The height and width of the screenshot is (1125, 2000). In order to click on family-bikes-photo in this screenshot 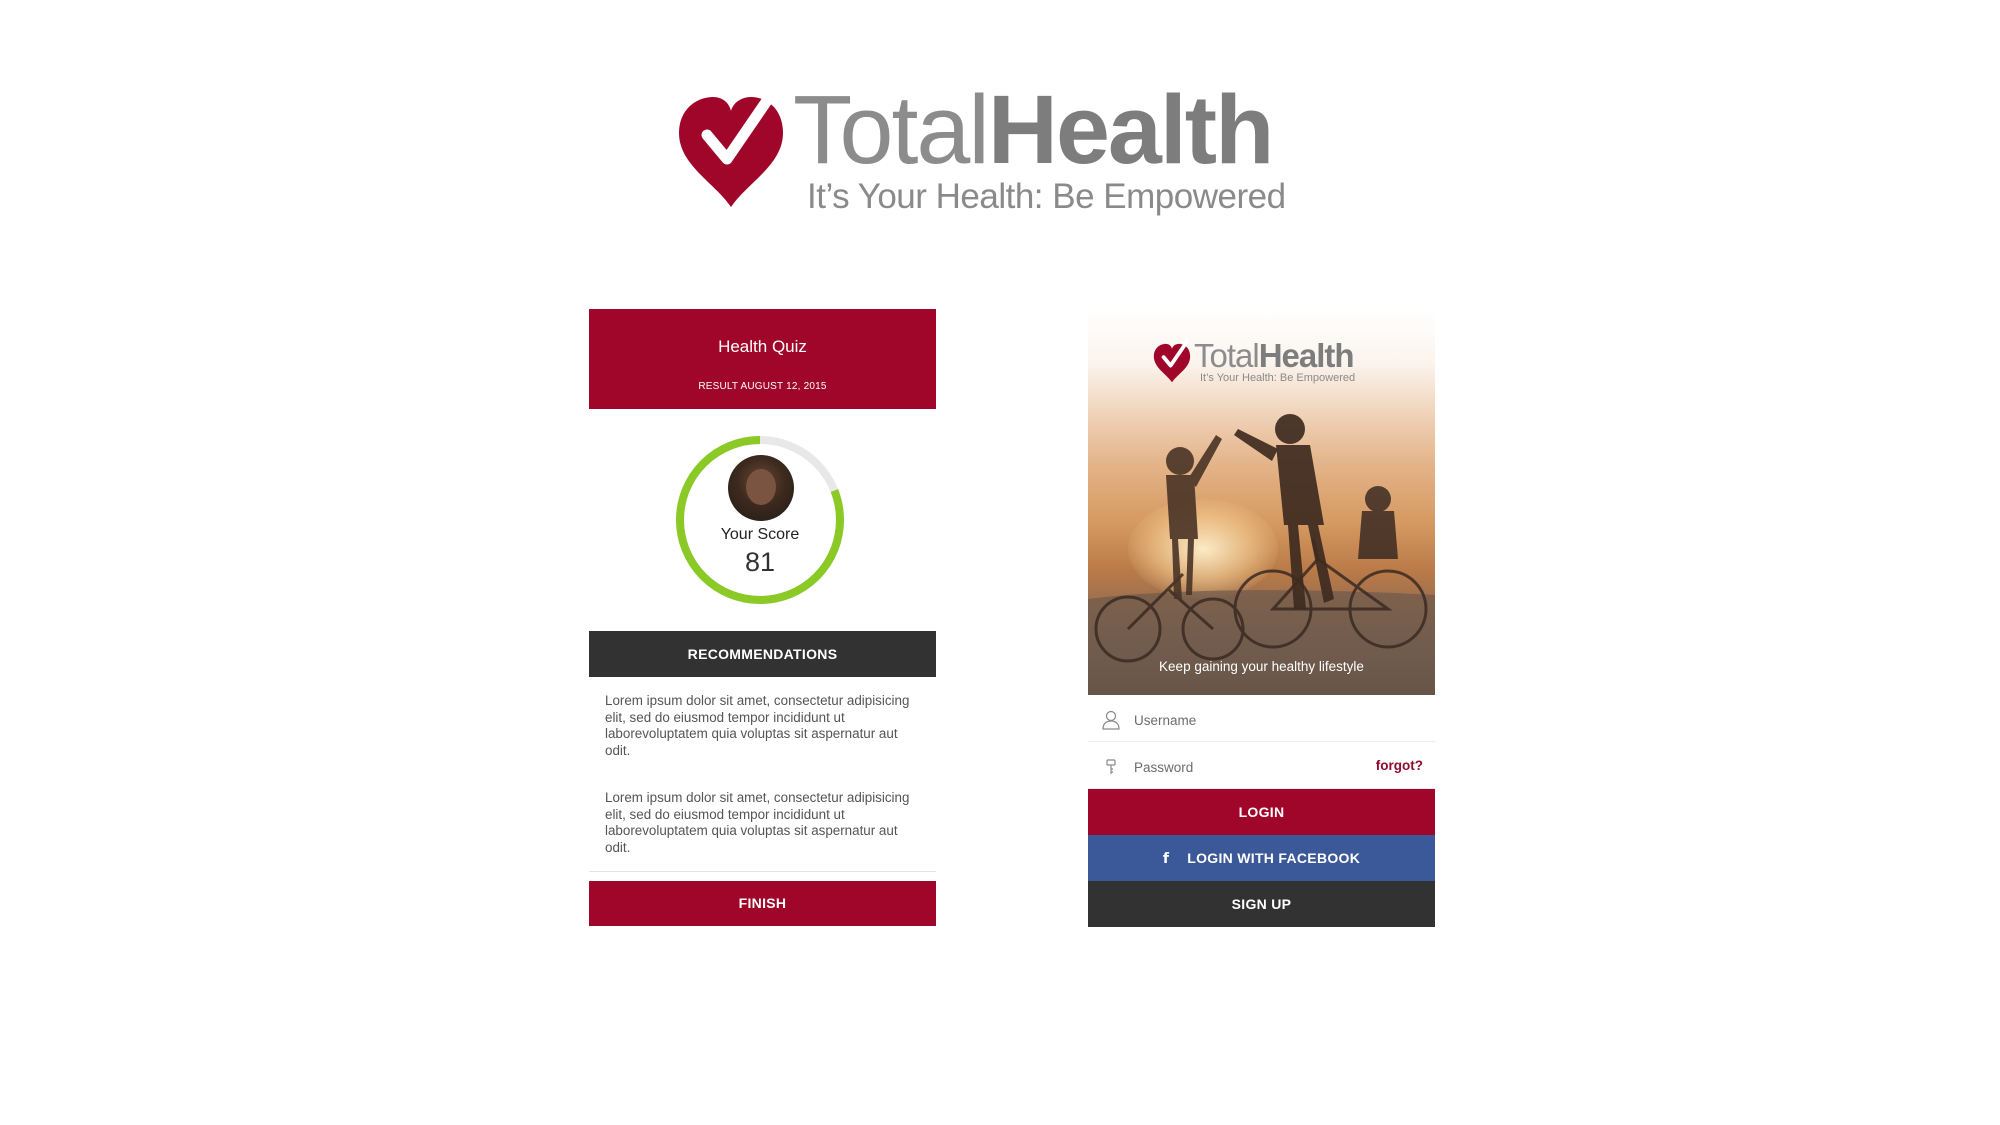, I will do `click(1261, 554)`.